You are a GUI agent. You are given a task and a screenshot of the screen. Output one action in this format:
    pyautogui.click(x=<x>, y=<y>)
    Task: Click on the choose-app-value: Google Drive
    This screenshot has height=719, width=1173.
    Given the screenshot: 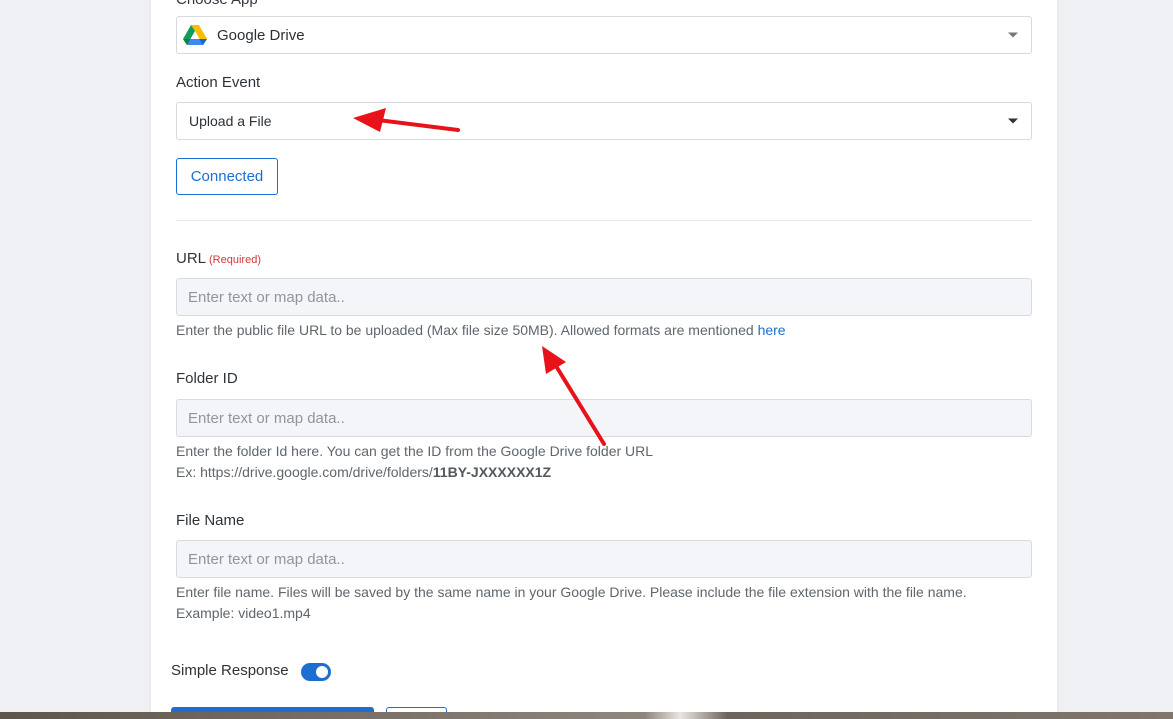 What is the action you would take?
    pyautogui.click(x=261, y=35)
    